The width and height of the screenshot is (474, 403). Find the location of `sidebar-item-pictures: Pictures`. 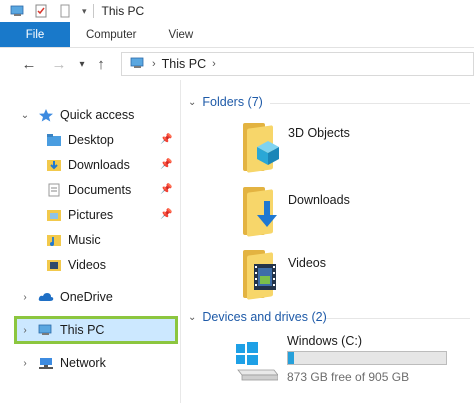

sidebar-item-pictures: Pictures is located at coordinates (79, 215).